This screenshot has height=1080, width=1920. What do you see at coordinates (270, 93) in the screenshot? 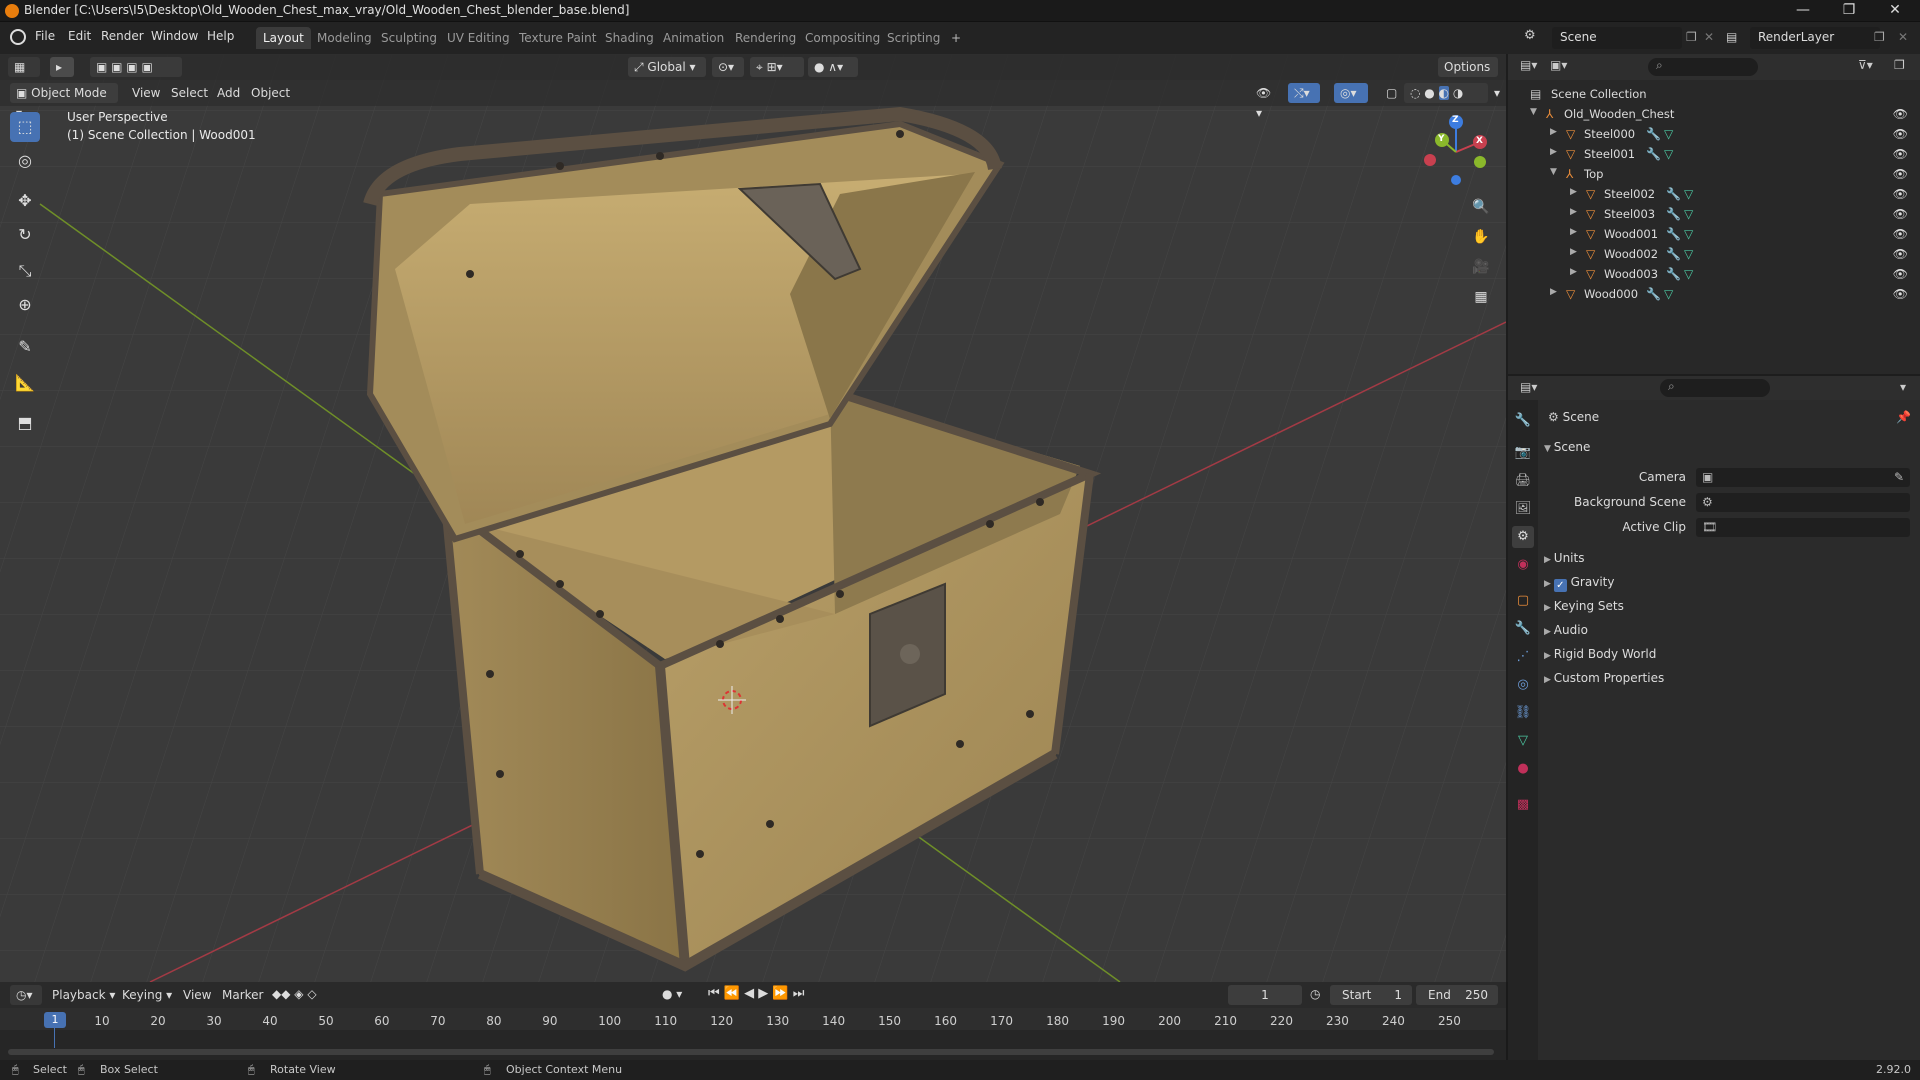
I see `viewport-menu-object: Object` at bounding box center [270, 93].